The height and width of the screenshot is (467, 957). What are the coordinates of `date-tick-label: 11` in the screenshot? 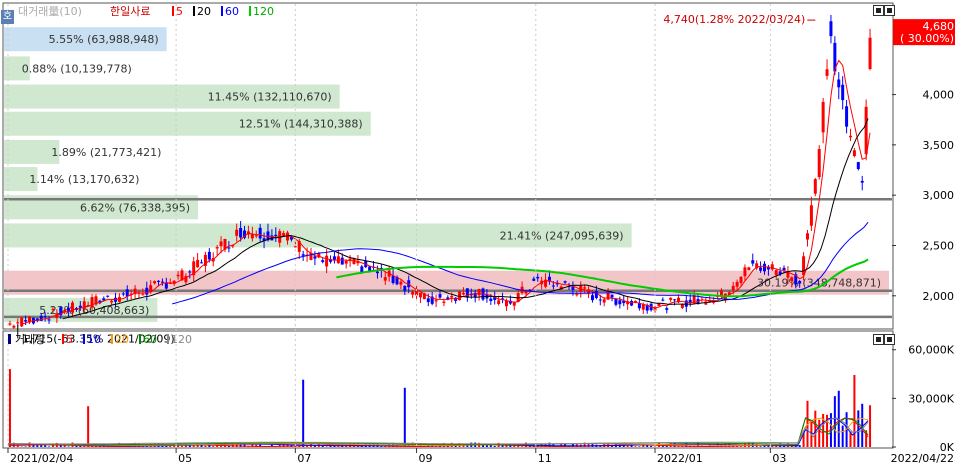 It's located at (545, 458).